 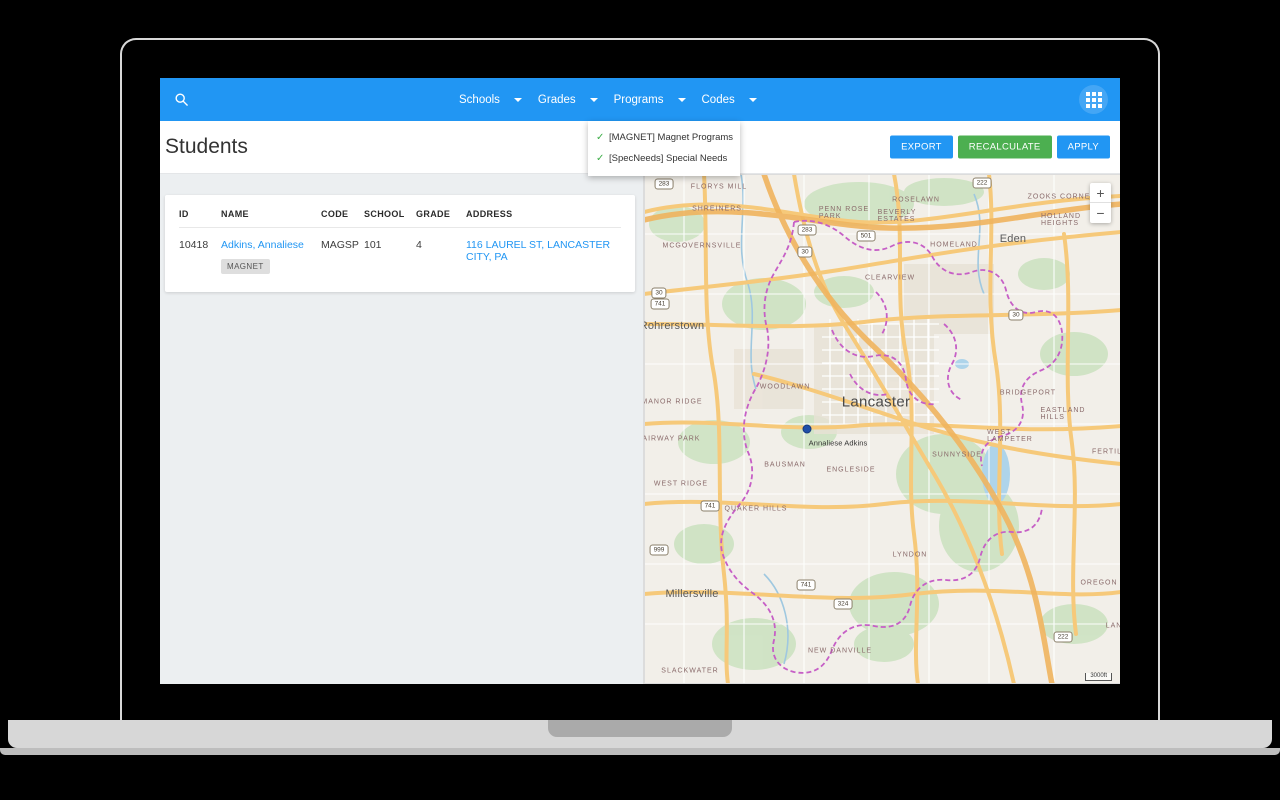 What do you see at coordinates (1100, 193) in the screenshot?
I see `map-zoom-in-button: +` at bounding box center [1100, 193].